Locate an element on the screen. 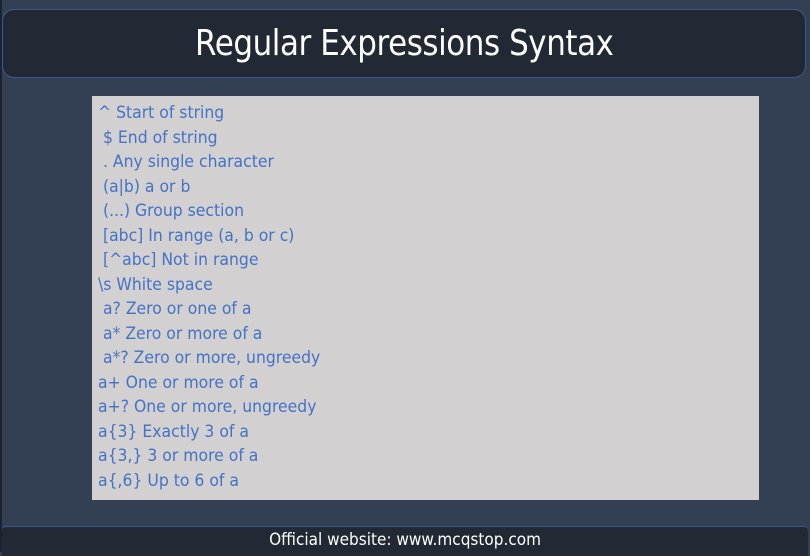  syntax-item: . Any single character is located at coordinates (186, 162).